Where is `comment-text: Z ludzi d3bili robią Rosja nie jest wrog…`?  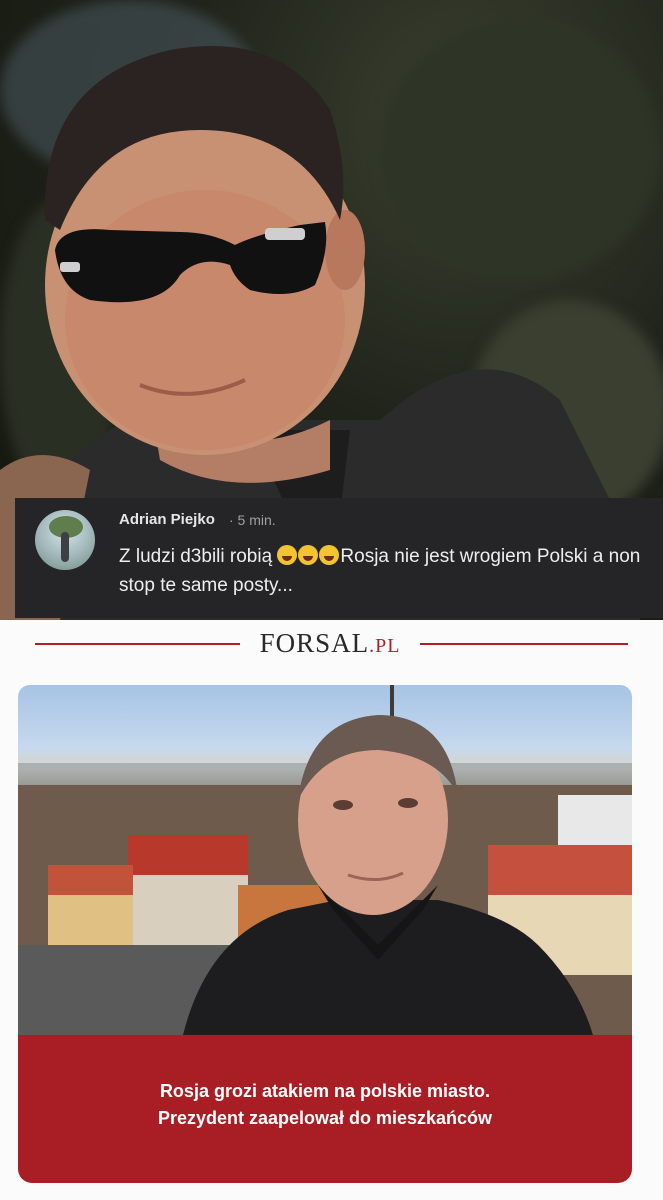 comment-text: Z ludzi d3bili robią Rosja nie jest wrog… is located at coordinates (384, 571).